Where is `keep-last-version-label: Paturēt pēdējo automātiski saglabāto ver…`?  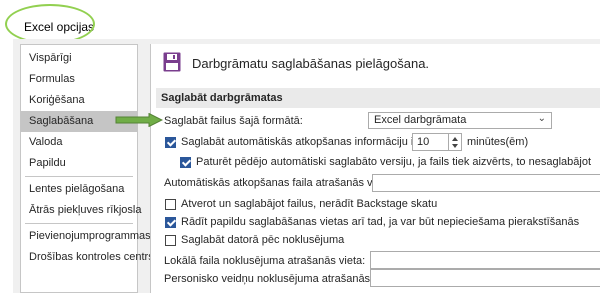
keep-last-version-label: Paturēt pēdējo automātiski saglabāto ver… is located at coordinates (393, 162).